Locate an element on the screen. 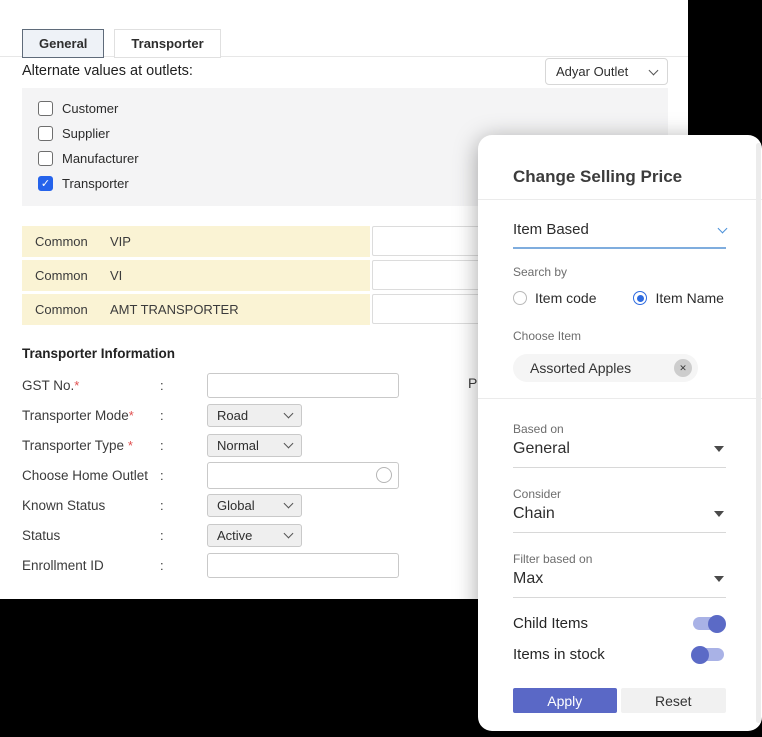  form-row-gst: GST No.* : is located at coordinates (210, 385).